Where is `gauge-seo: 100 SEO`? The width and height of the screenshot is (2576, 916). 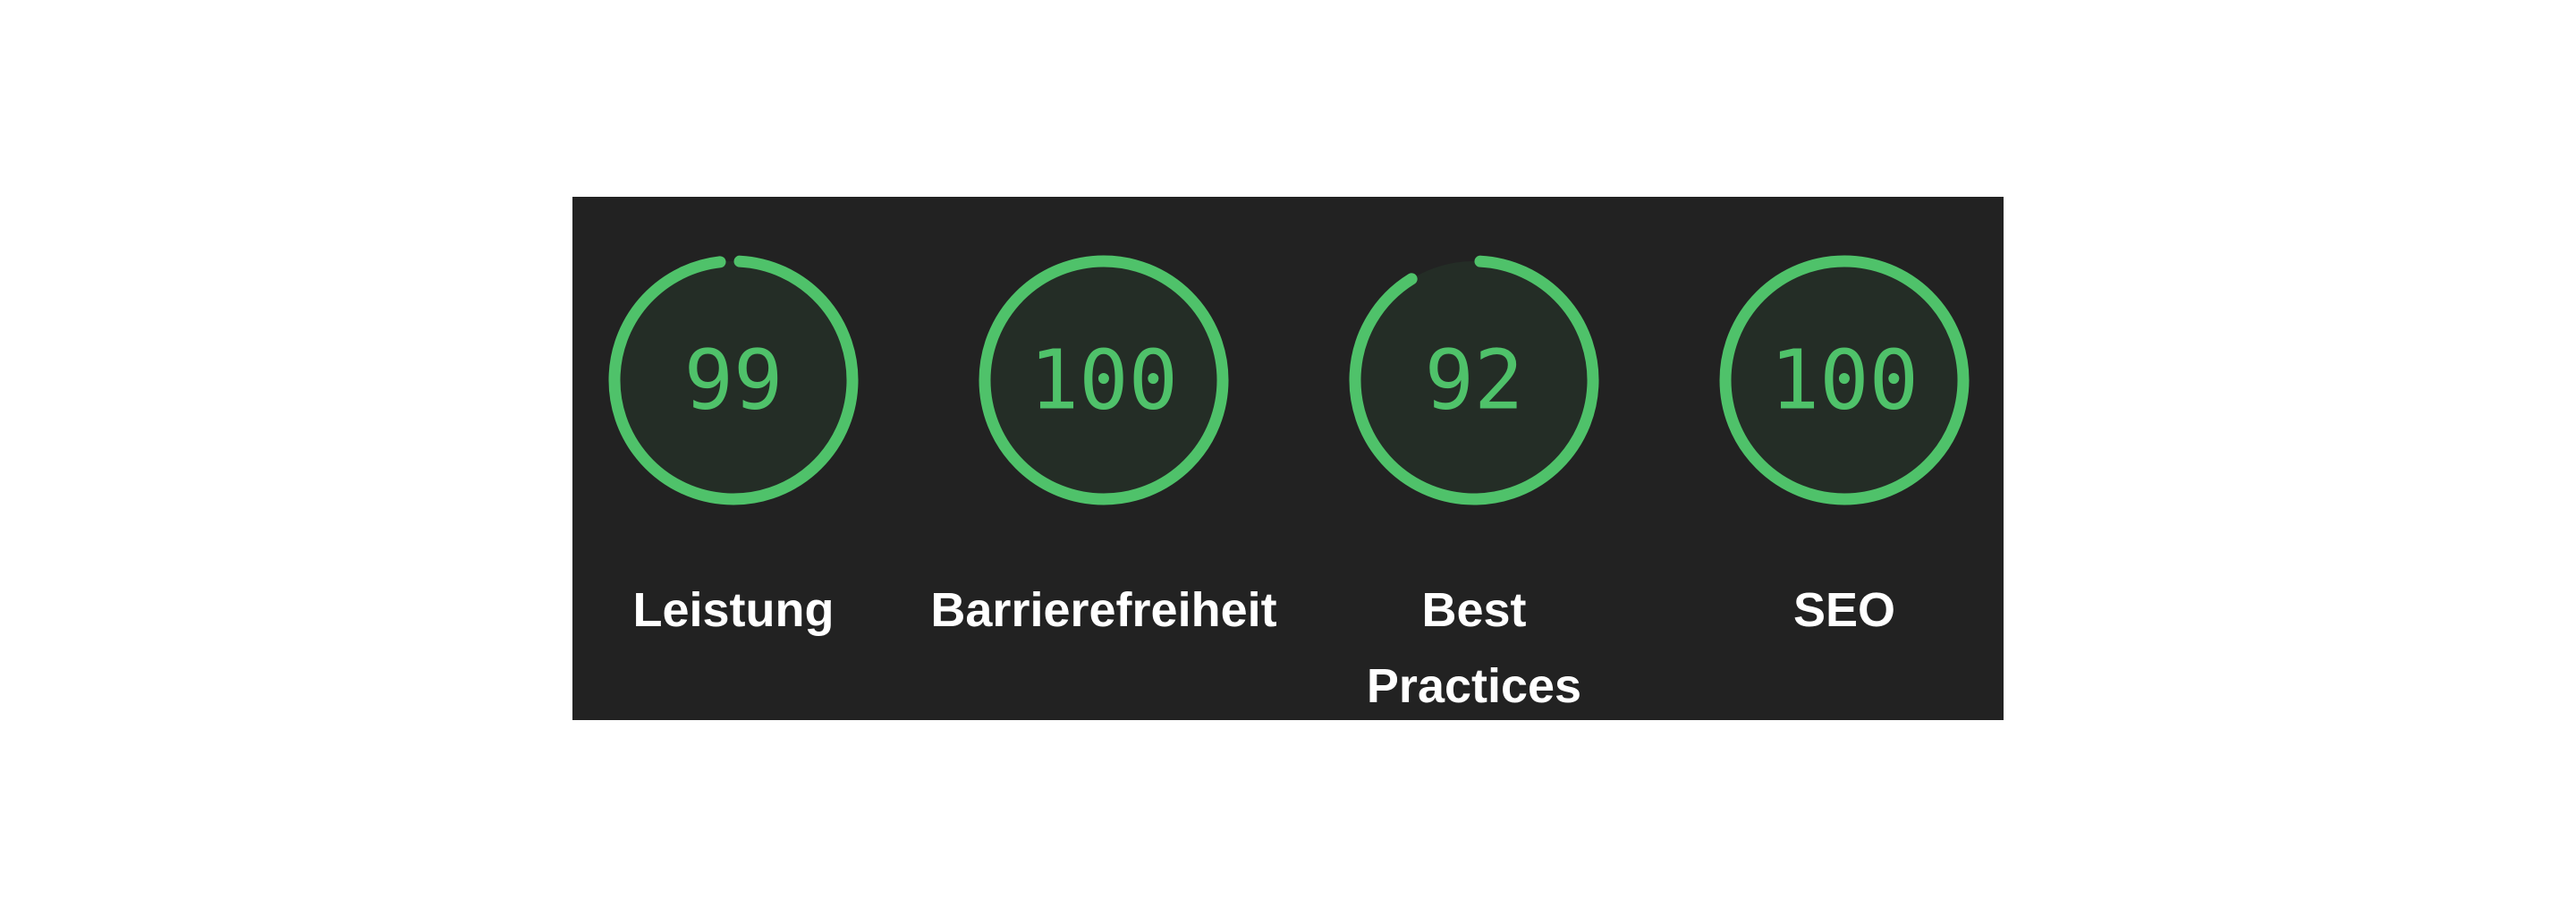 gauge-seo: 100 SEO is located at coordinates (1868, 458).